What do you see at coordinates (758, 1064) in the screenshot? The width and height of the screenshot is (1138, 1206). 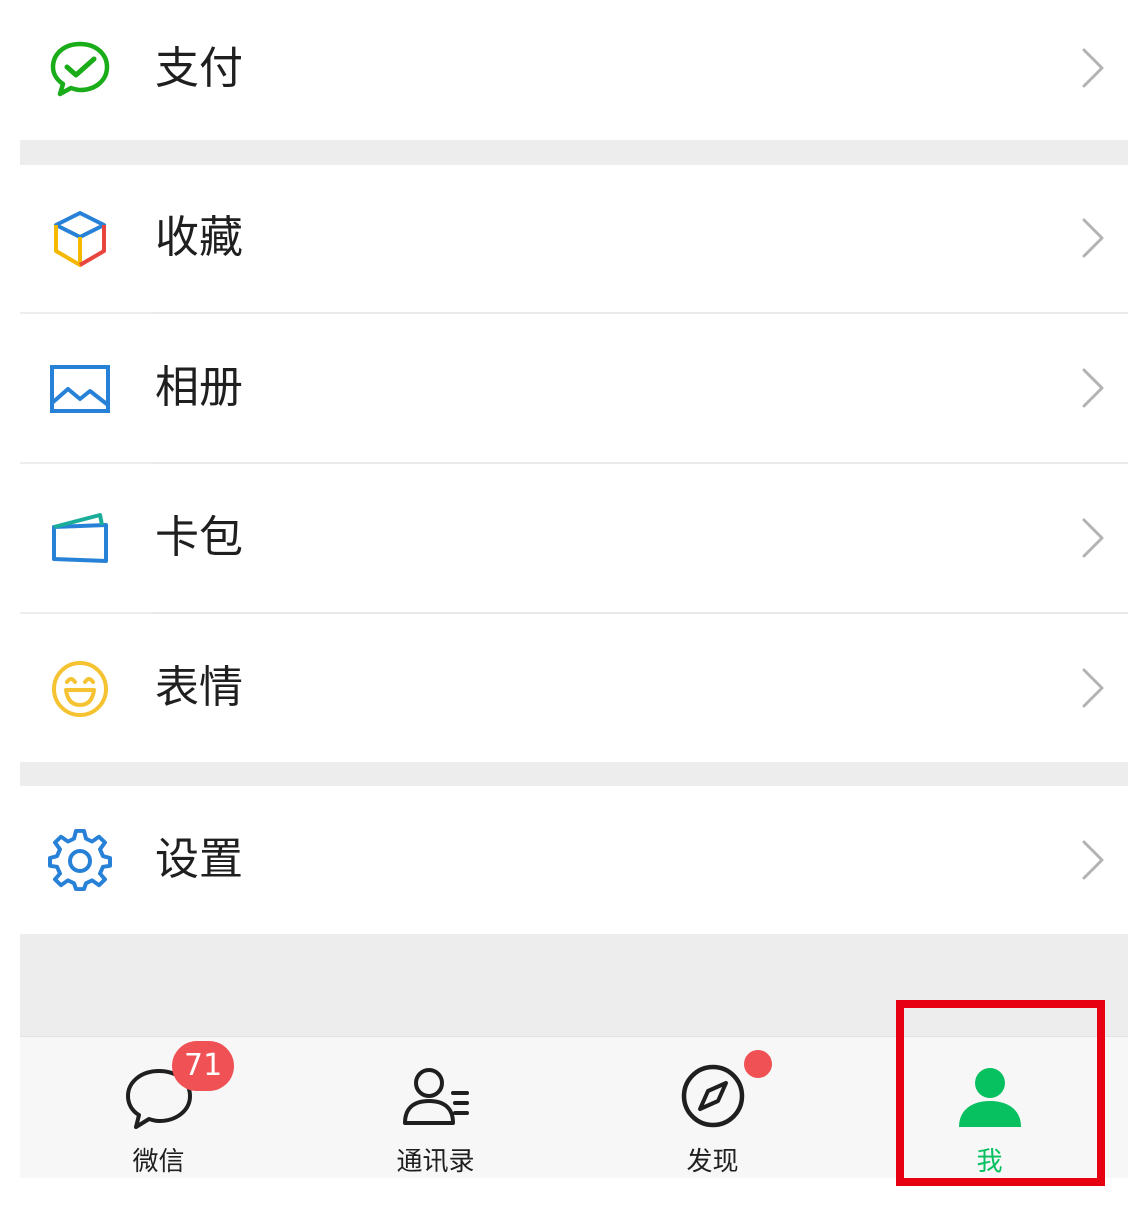 I see `new-content-dot` at bounding box center [758, 1064].